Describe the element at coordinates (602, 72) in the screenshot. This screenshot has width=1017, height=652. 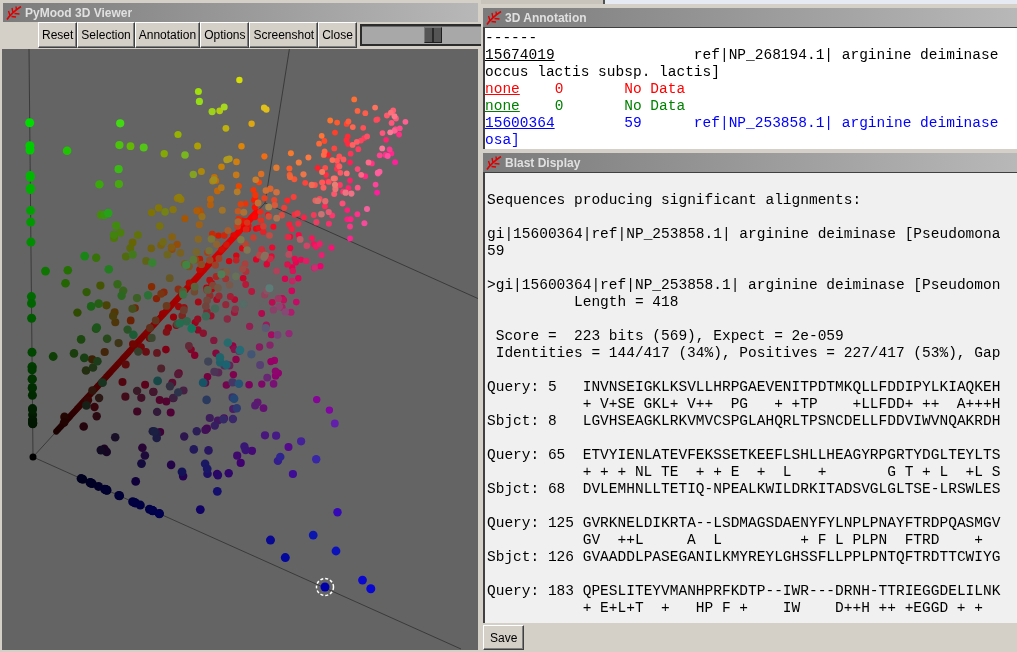
I see `description-text: occus lactis subsp. lactis]` at that location.